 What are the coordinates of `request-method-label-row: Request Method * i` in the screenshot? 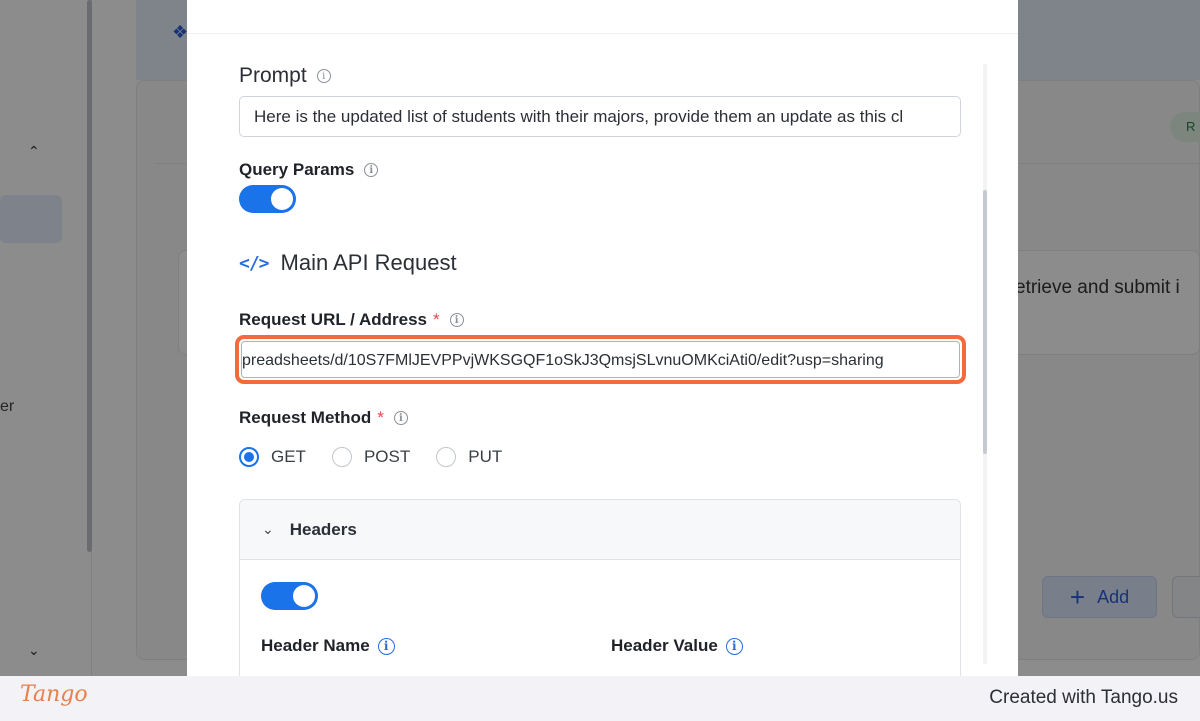 It's located at (323, 418).